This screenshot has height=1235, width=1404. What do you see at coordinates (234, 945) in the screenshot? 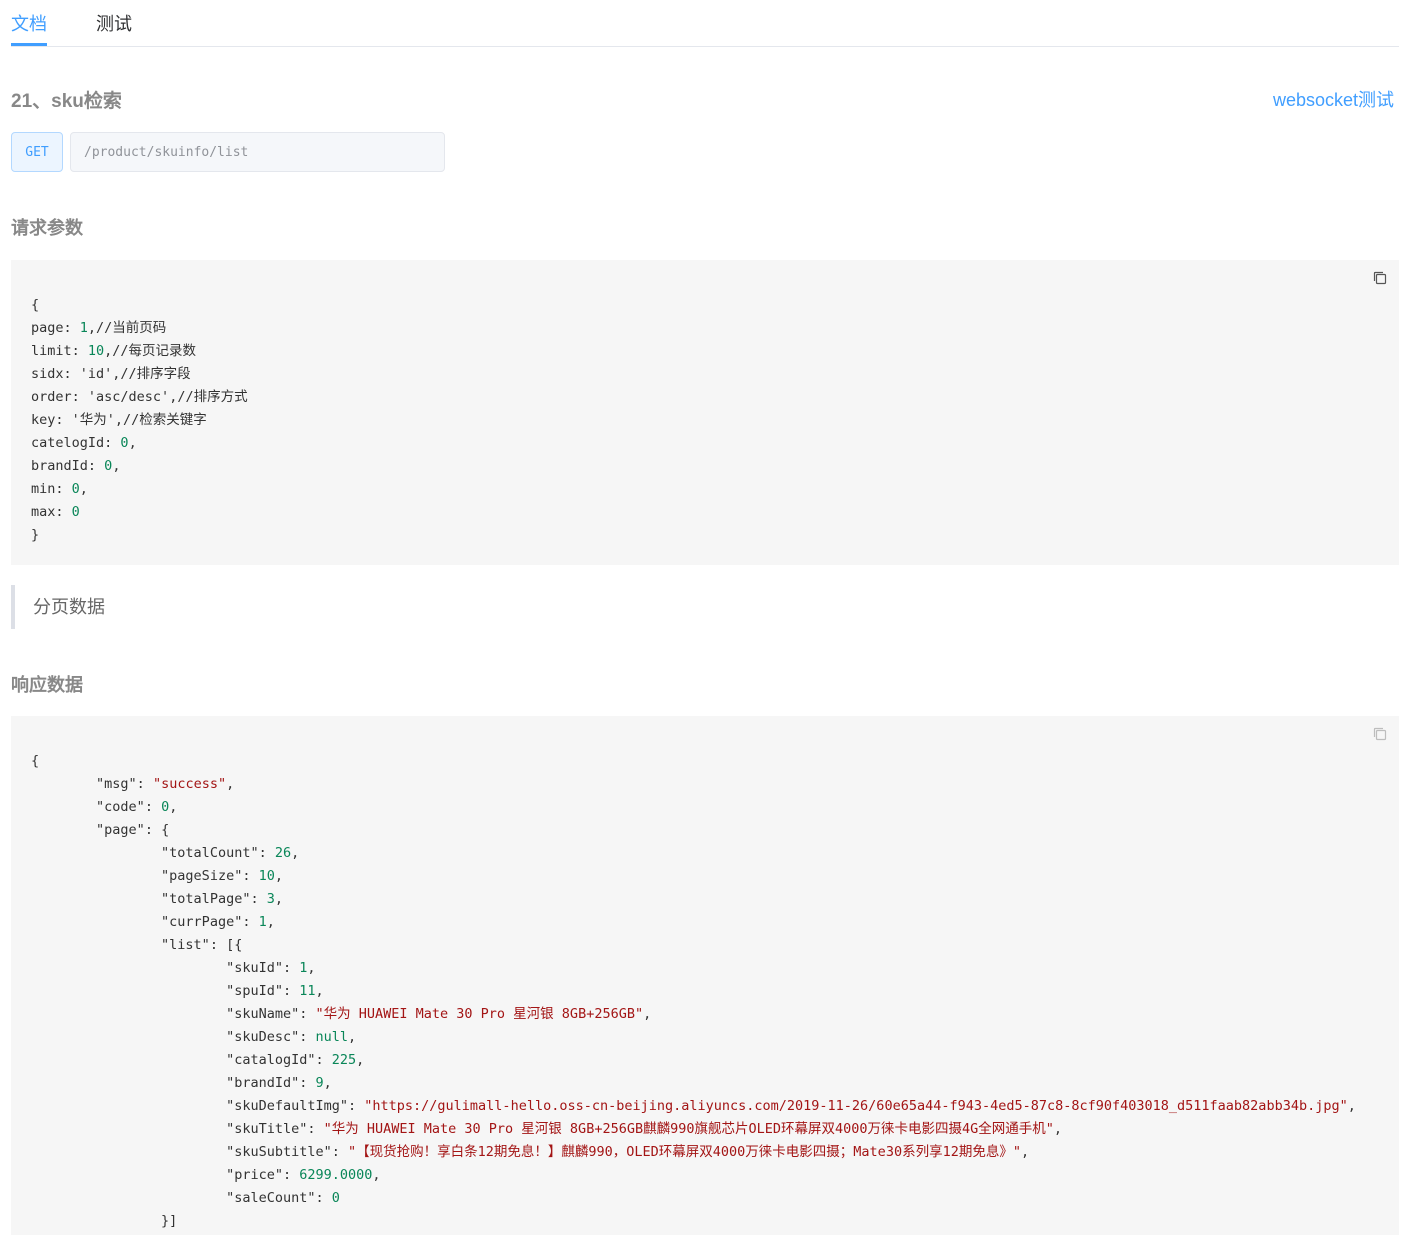
I see `code-punct: [{` at bounding box center [234, 945].